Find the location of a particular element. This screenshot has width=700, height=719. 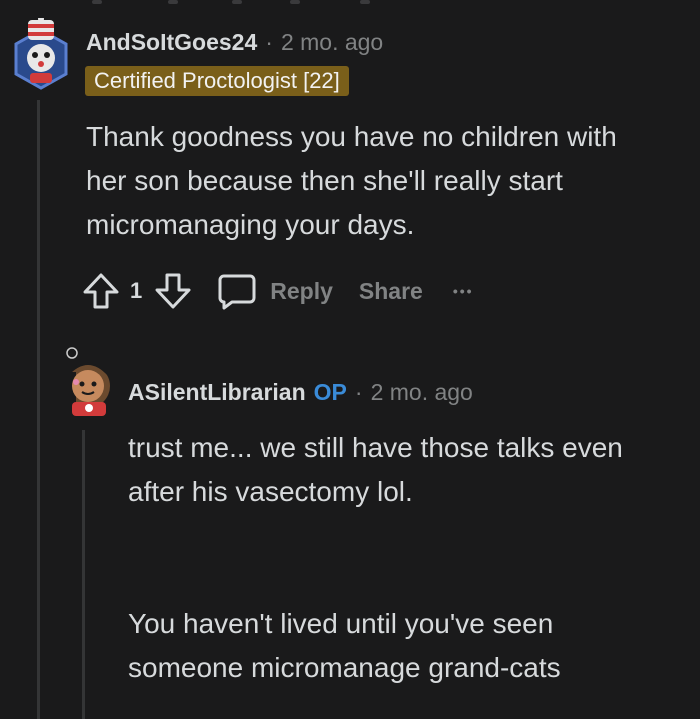

previous-comment-actions-fragment is located at coordinates (350, 3).